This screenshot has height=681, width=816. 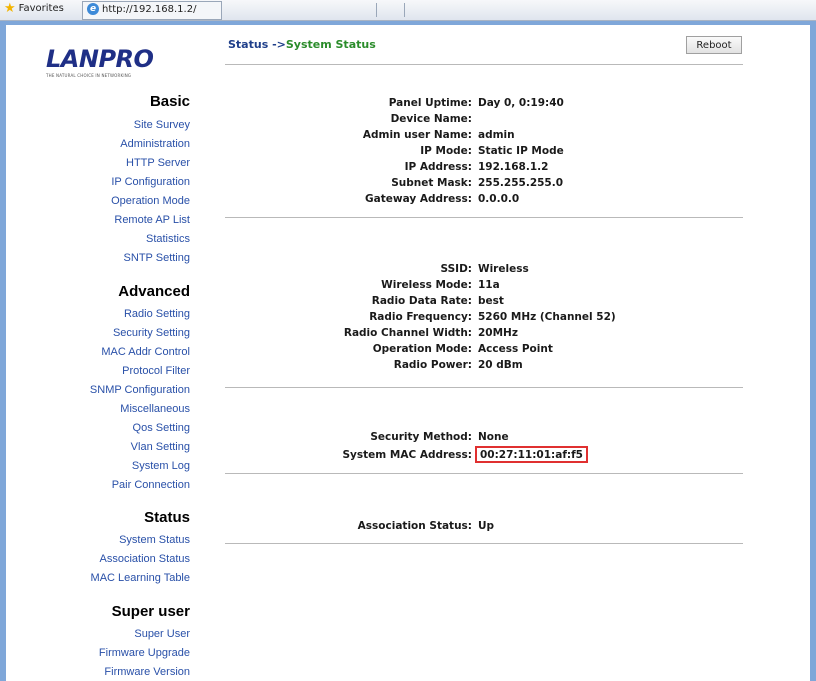 I want to click on mac-address-highlight: 00:27:11:01:af:f5, so click(x=531, y=454).